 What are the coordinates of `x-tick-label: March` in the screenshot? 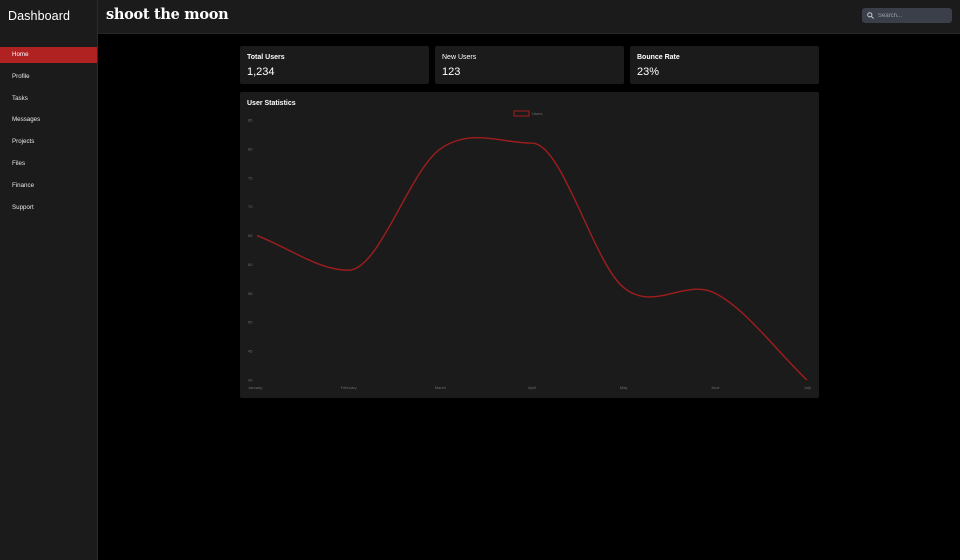 It's located at (440, 387).